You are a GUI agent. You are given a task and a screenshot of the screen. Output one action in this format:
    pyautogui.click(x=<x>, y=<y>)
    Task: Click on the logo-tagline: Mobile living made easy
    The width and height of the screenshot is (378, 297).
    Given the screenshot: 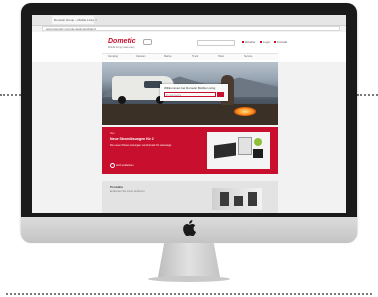 What is the action you would take?
    pyautogui.click(x=121, y=47)
    